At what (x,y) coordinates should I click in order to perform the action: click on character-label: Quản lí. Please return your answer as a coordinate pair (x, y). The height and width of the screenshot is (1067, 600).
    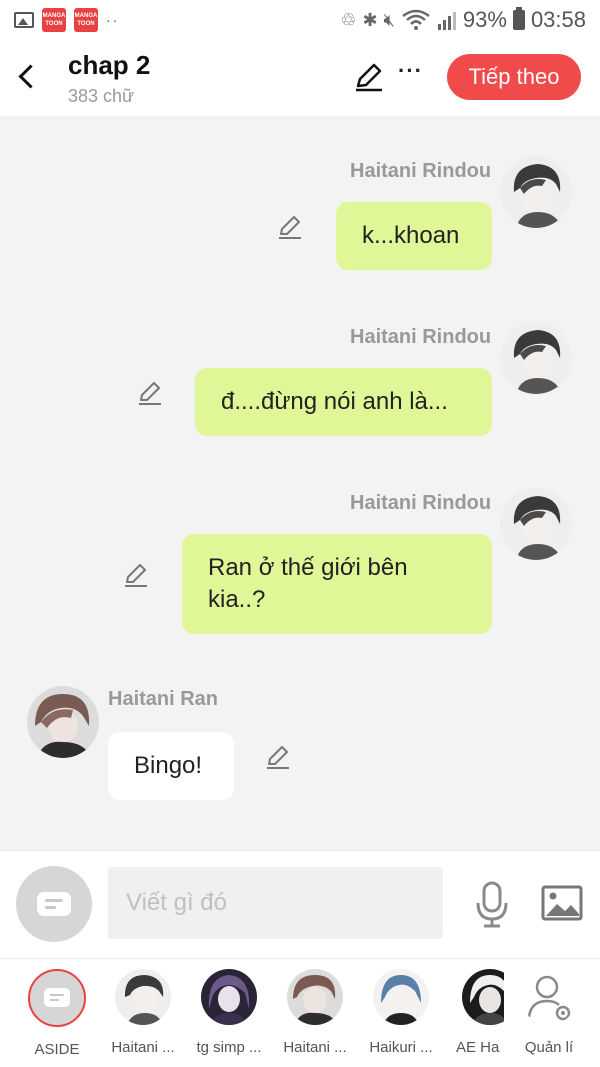
    Looking at the image, I should click on (549, 1047).